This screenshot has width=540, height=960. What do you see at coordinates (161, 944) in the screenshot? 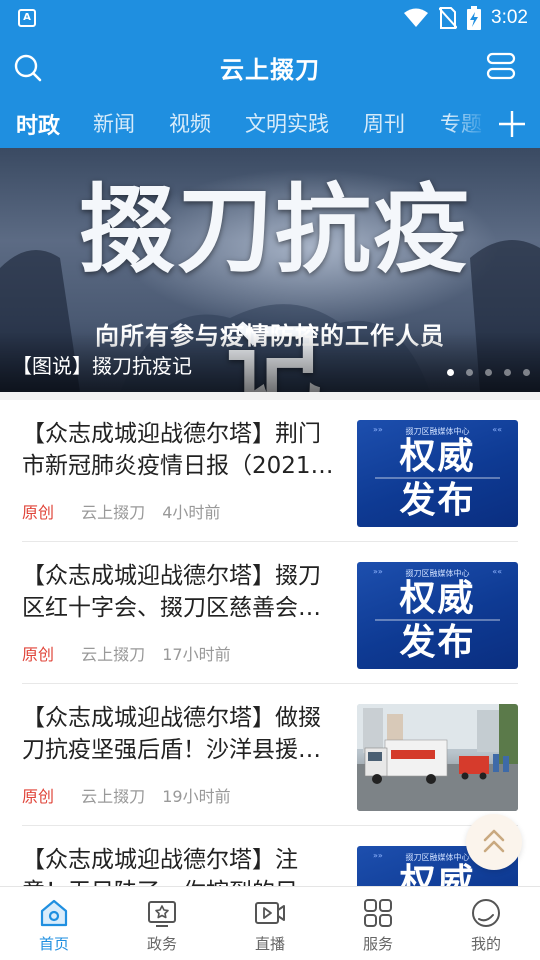
I see `nav-label: 政务` at bounding box center [161, 944].